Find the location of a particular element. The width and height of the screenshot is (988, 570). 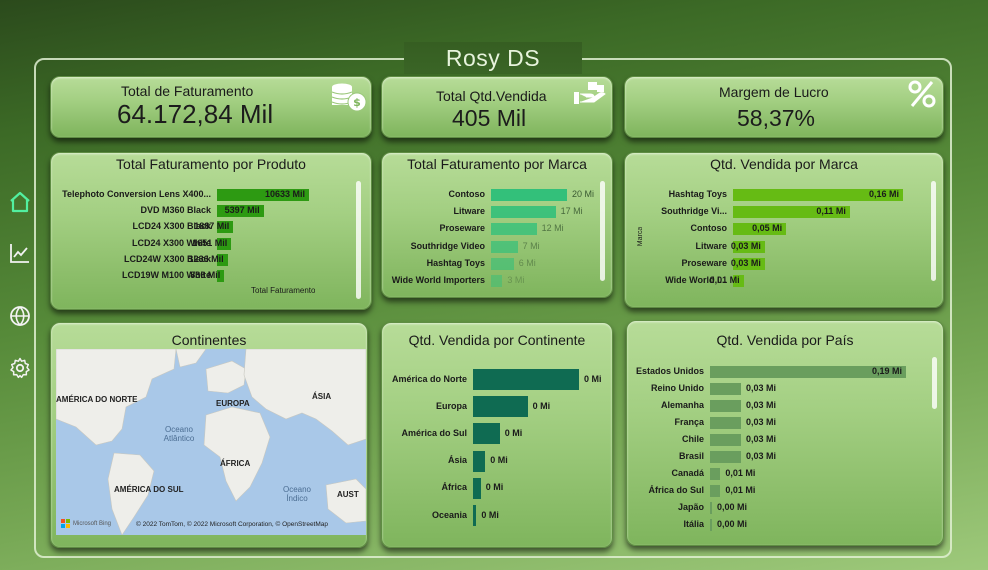

bar-value-label: 20 Mi is located at coordinates (583, 194).